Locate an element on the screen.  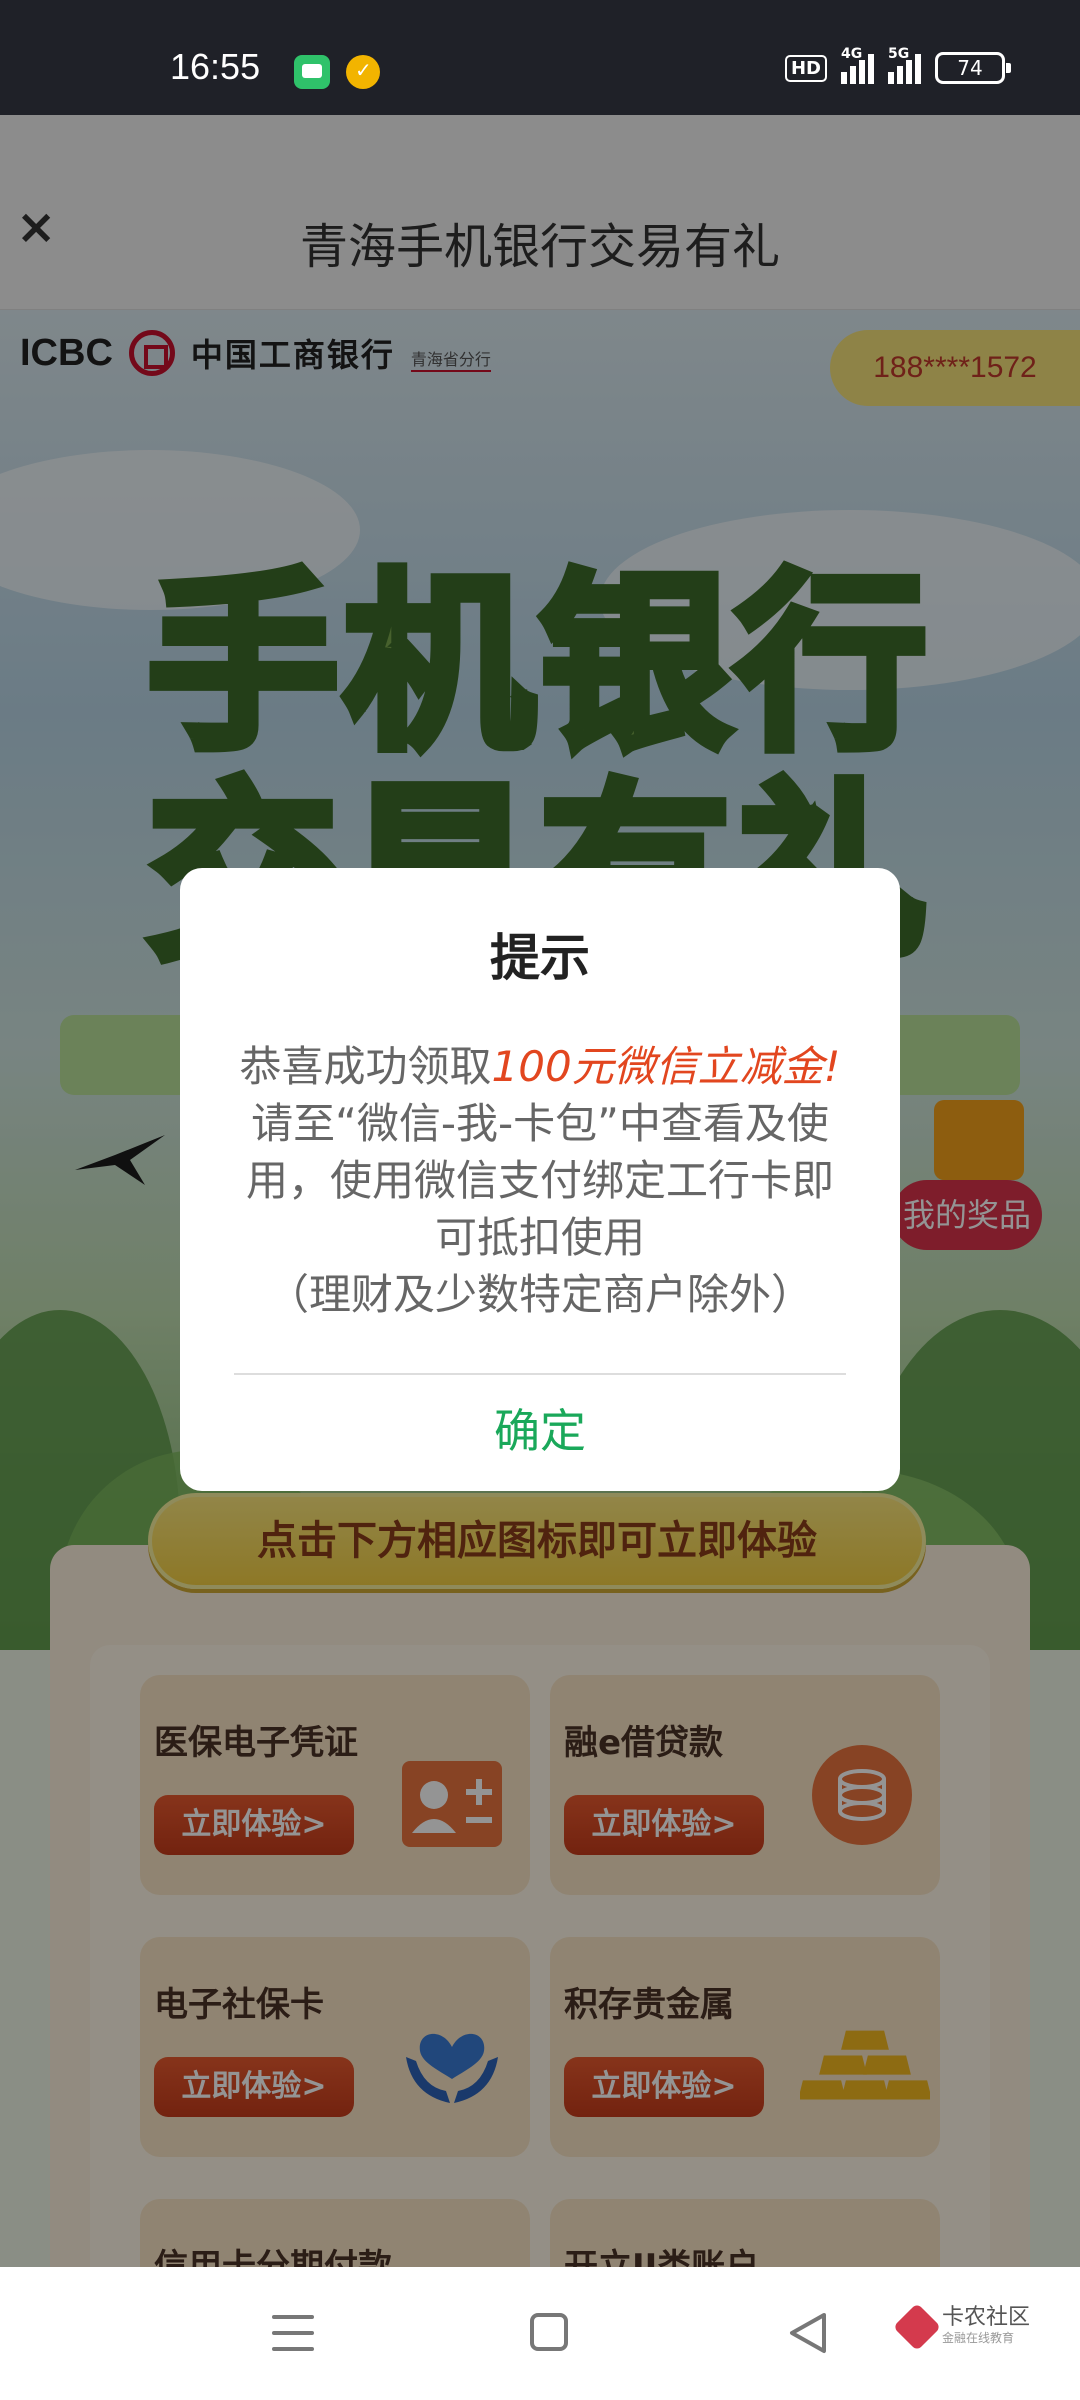
battery-indicator: 74 is located at coordinates (973, 68).